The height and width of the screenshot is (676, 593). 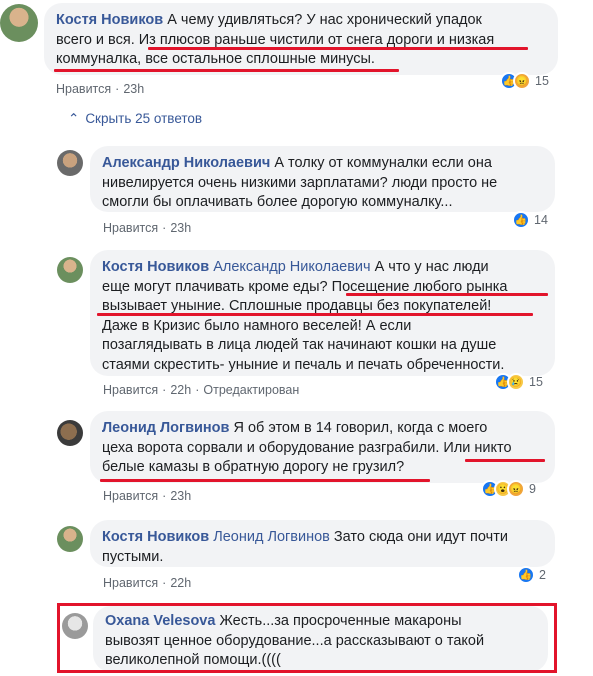 I want to click on comment-text: Или никто, so click(x=477, y=447).